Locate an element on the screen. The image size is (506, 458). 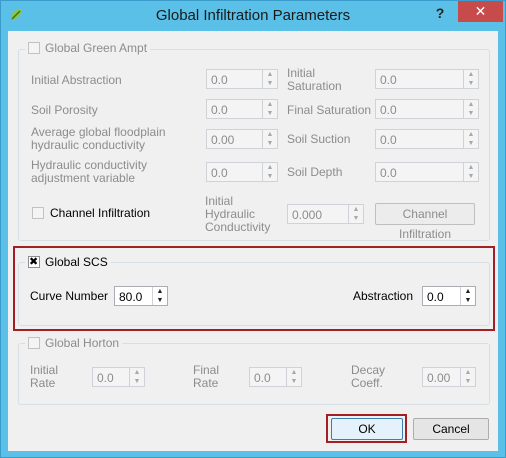
initial-saturation-label: Initial Saturation is located at coordinates (314, 79).